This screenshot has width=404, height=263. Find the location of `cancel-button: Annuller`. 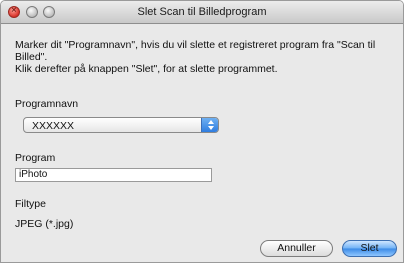

cancel-button: Annuller is located at coordinates (296, 248).